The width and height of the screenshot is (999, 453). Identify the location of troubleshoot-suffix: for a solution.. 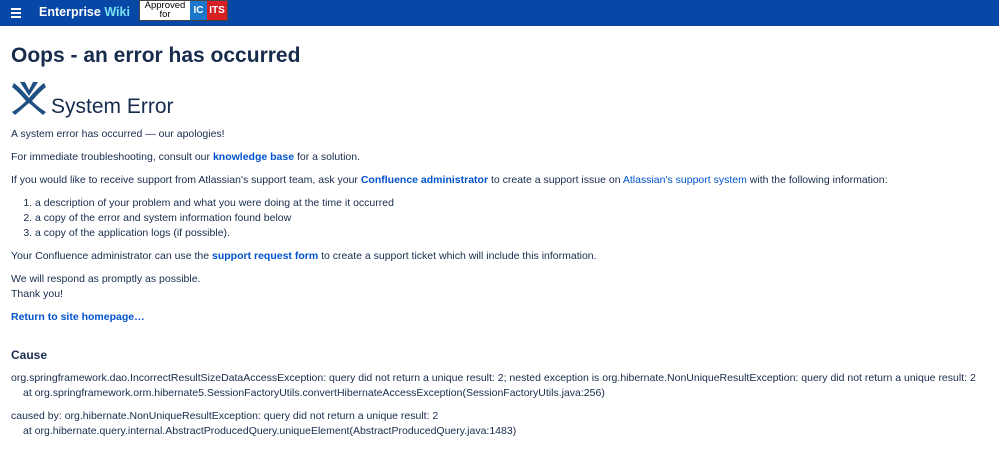
(327, 157).